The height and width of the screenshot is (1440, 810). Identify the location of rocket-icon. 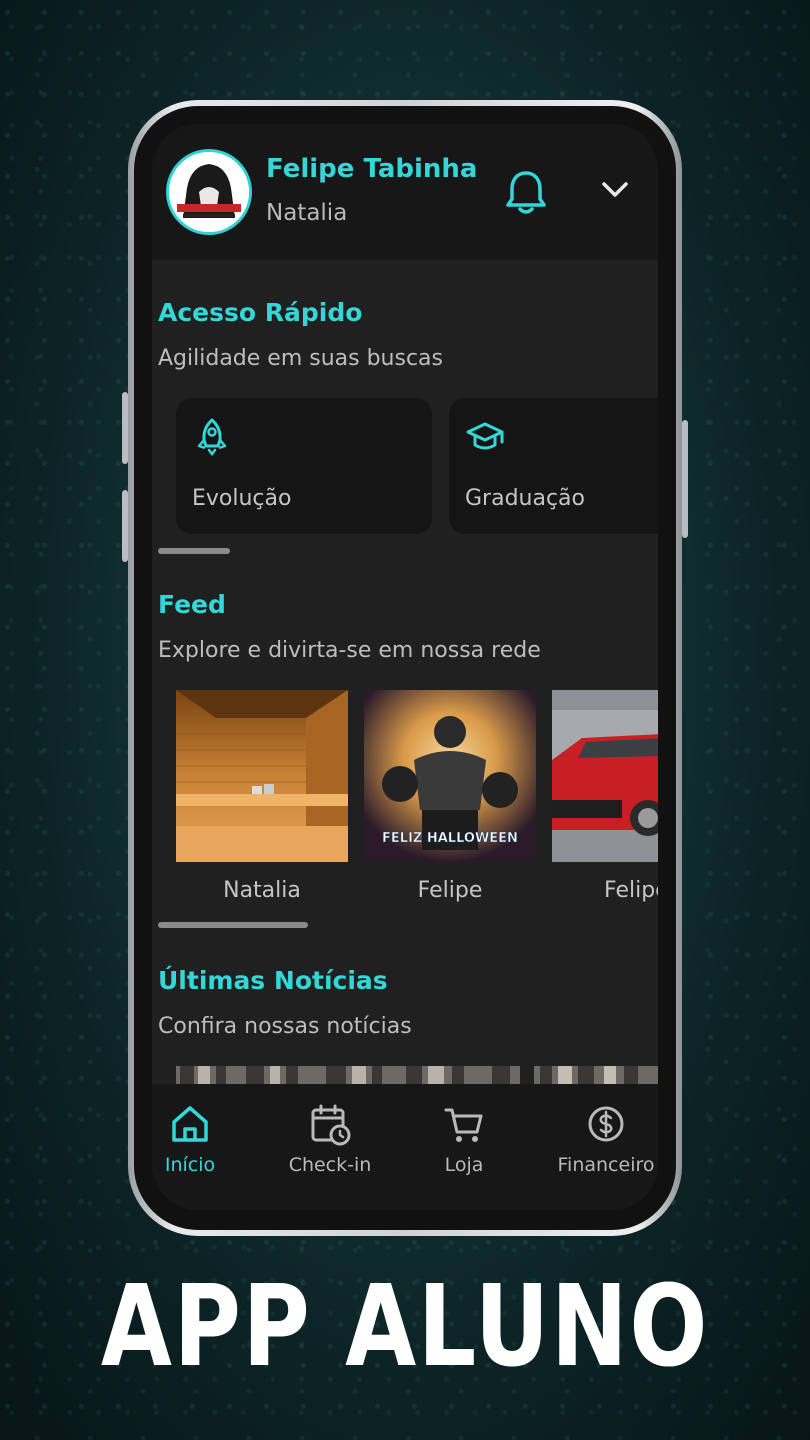
(212, 437).